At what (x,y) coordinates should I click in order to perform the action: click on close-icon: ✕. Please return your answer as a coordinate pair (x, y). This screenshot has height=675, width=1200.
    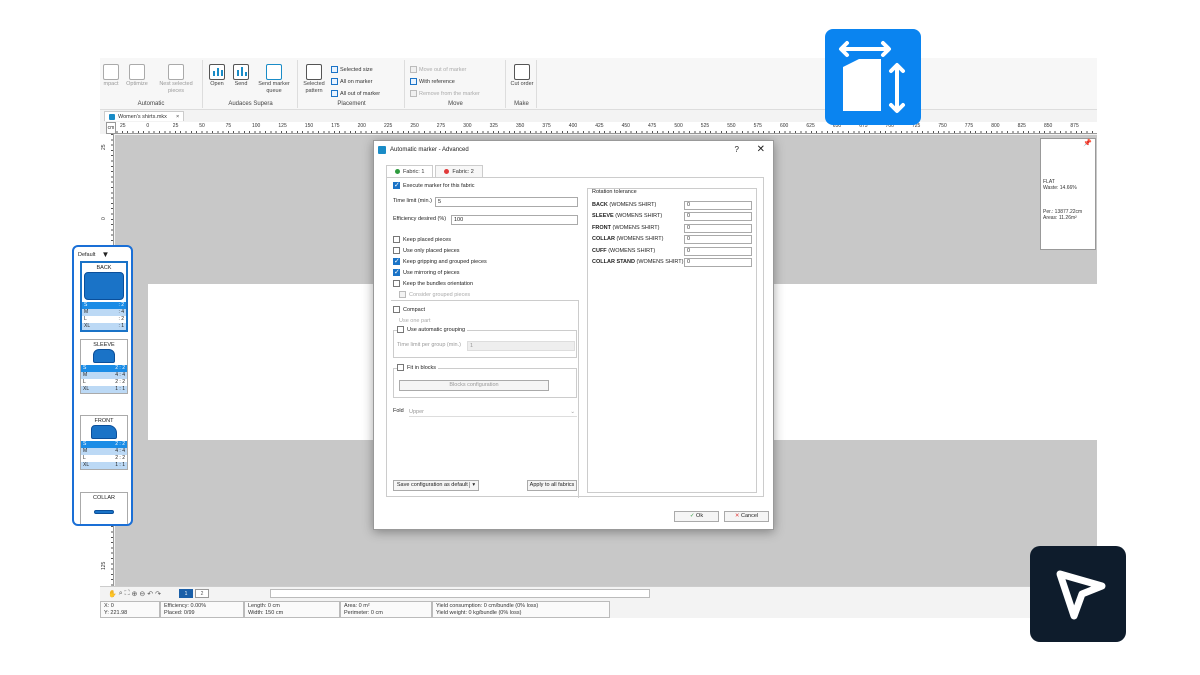
    Looking at the image, I should click on (761, 149).